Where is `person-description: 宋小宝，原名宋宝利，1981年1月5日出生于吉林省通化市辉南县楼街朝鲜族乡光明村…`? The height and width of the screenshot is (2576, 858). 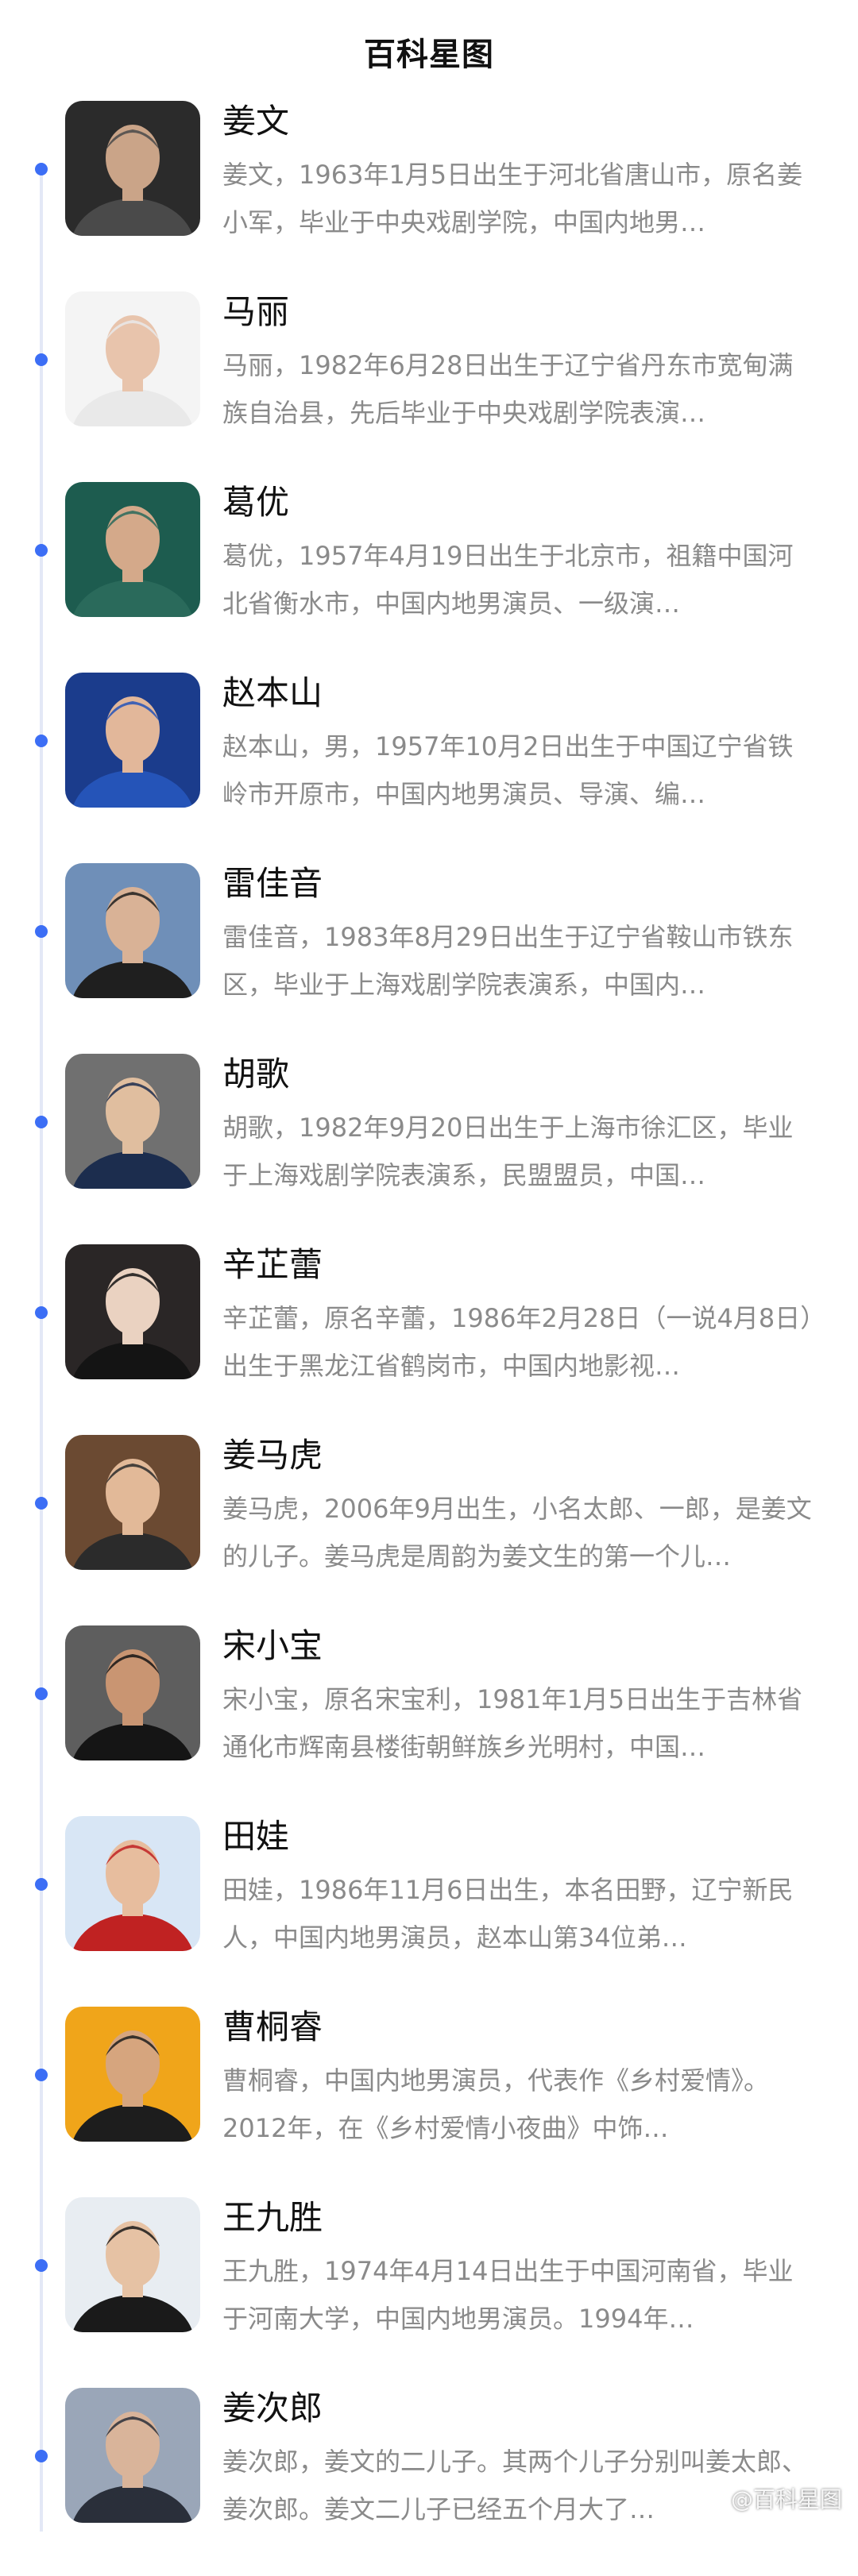 person-description: 宋小宝，原名宋宝利，1981年1月5日出生于吉林省通化市辉南县楼街朝鲜族乡光明村… is located at coordinates (512, 1723).